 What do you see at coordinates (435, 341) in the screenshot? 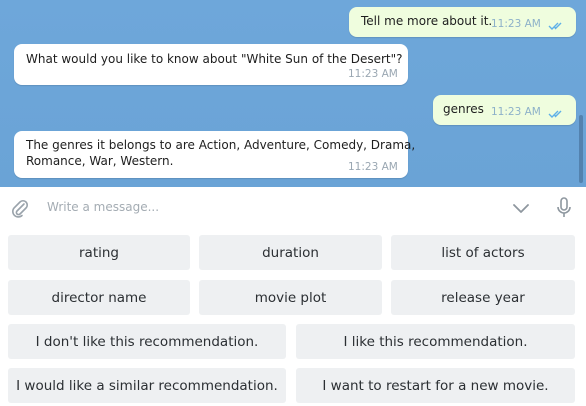
I see `keyboard-button-like-recommendation: I like this recommendation.` at bounding box center [435, 341].